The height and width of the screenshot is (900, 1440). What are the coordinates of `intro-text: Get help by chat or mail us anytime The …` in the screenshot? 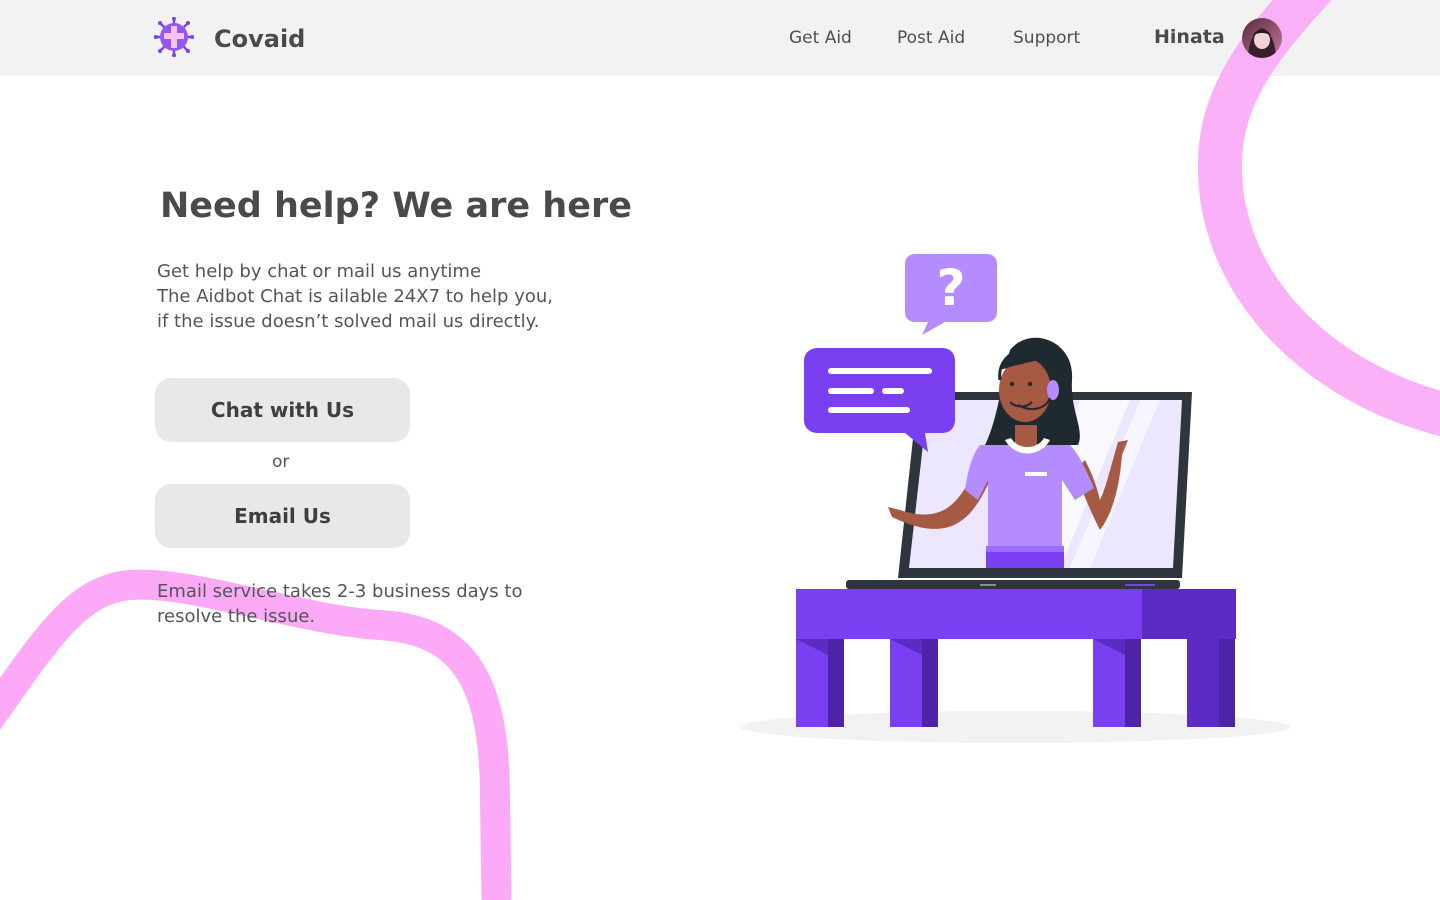 It's located at (355, 296).